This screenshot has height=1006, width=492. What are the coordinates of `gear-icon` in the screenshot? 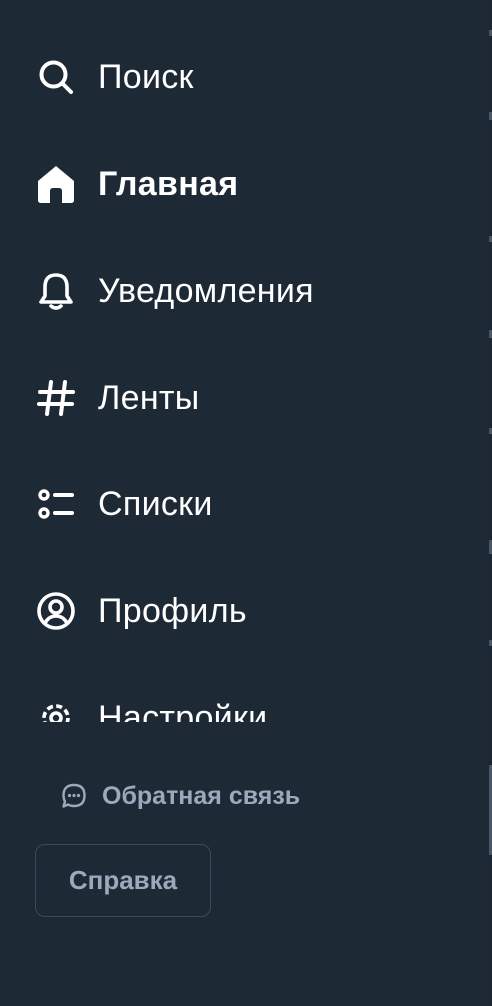 It's located at (56, 710).